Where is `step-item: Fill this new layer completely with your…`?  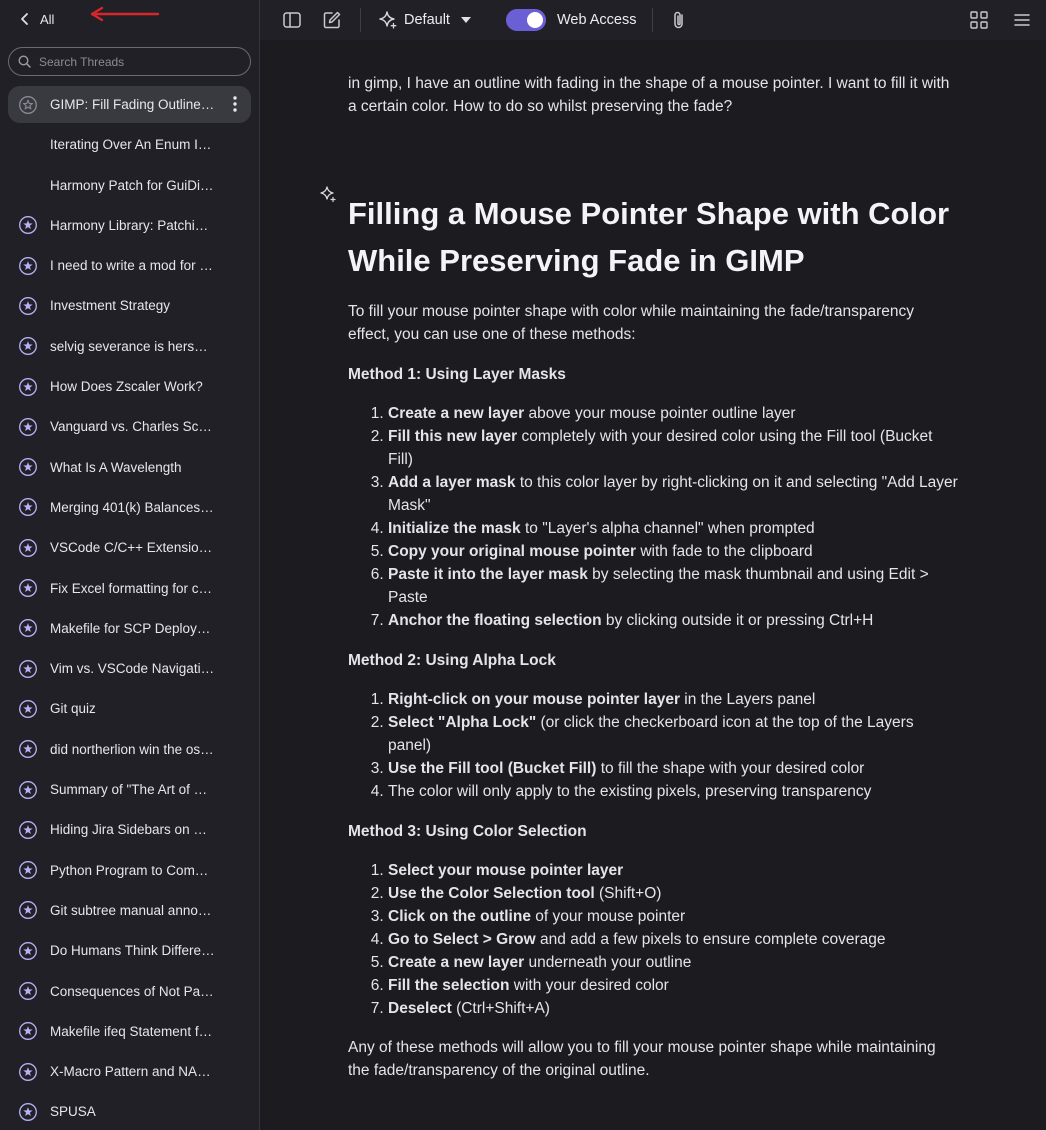 step-item: Fill this new layer completely with your… is located at coordinates (673, 448).